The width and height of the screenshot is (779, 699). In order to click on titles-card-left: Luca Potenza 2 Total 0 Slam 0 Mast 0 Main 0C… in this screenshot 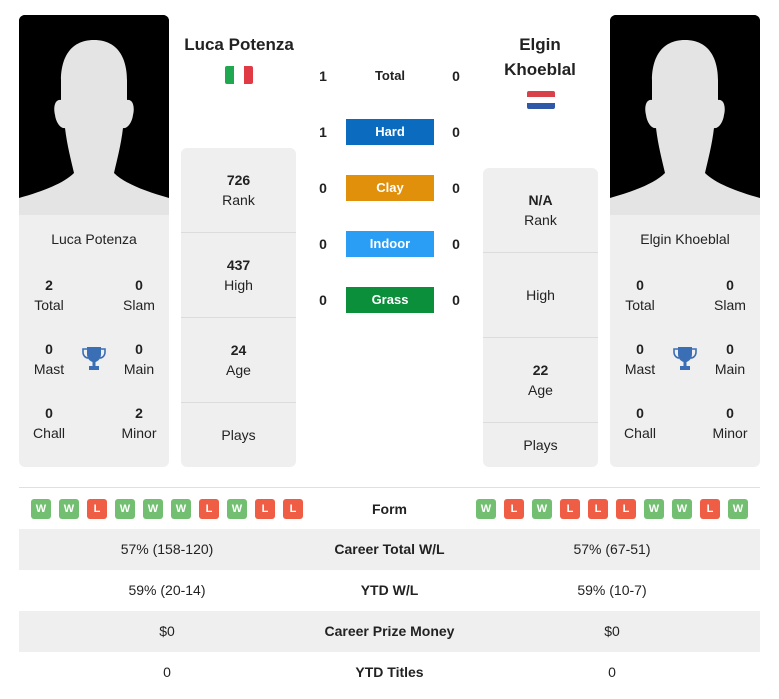, I will do `click(94, 341)`.